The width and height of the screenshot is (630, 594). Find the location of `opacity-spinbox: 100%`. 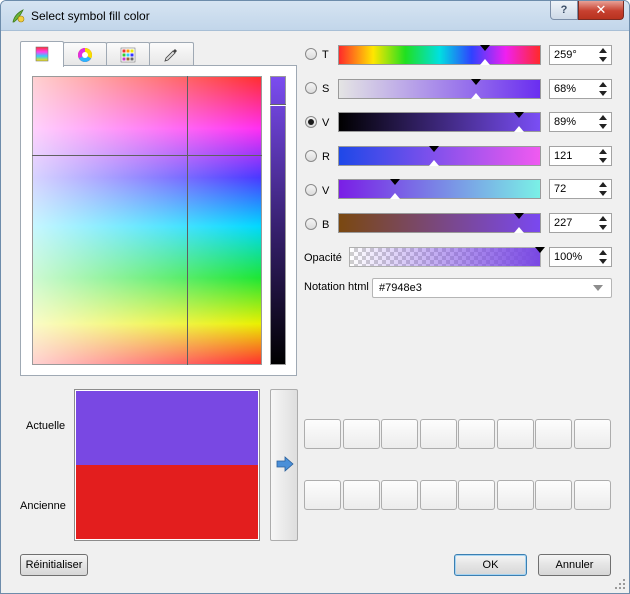

opacity-spinbox: 100% is located at coordinates (580, 257).